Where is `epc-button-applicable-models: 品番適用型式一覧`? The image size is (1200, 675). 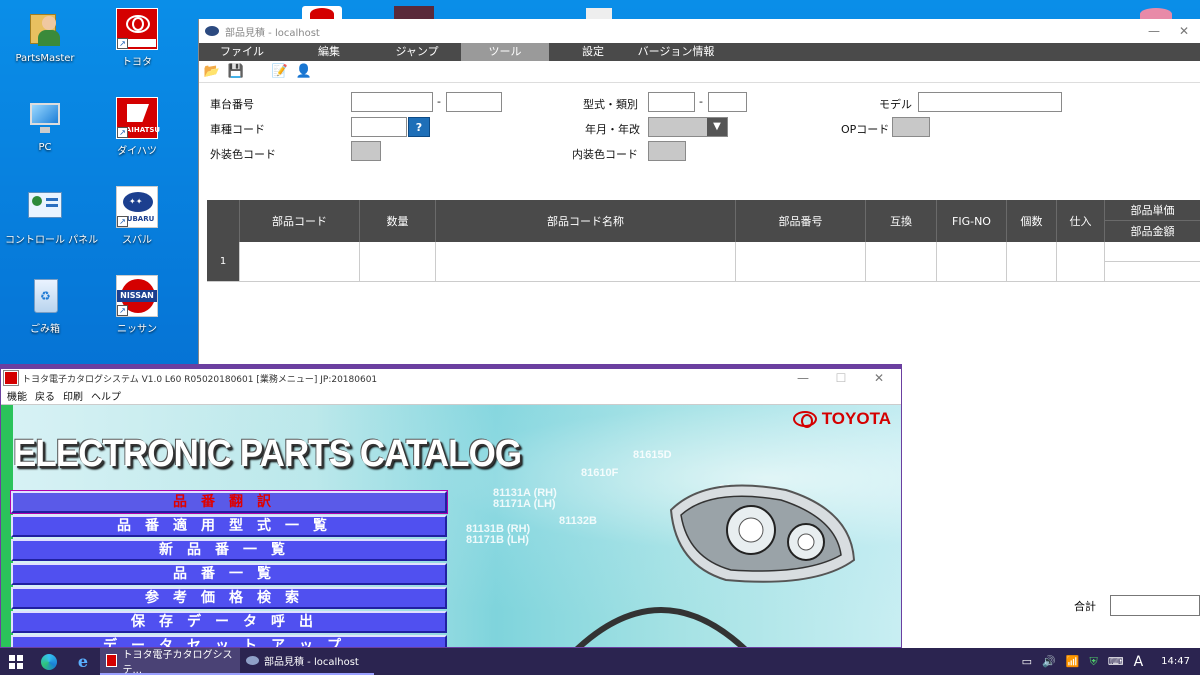
epc-button-applicable-models: 品番適用型式一覧 is located at coordinates (229, 526).